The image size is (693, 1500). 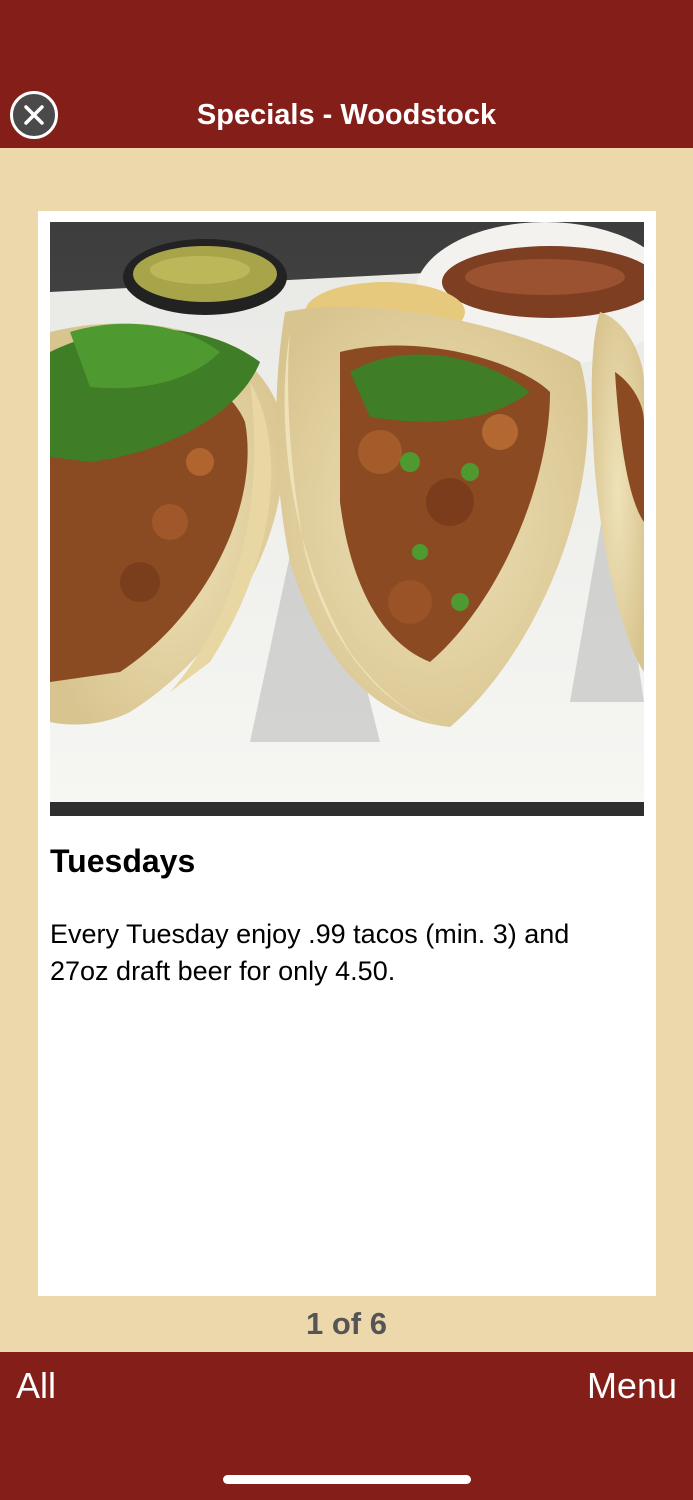 What do you see at coordinates (346, 1323) in the screenshot?
I see `pager-indicator: 1 of 6` at bounding box center [346, 1323].